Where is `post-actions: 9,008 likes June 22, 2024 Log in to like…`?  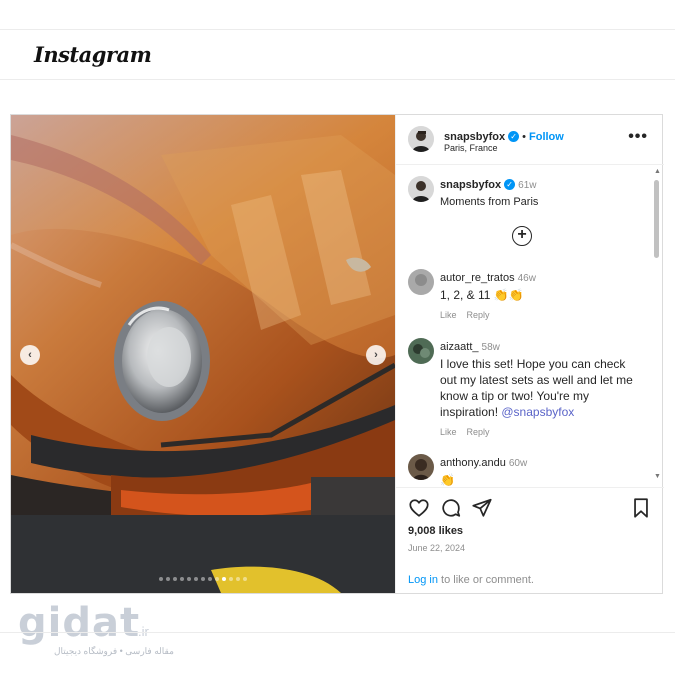
post-actions: 9,008 likes June 22, 2024 Log in to like… is located at coordinates (530, 540).